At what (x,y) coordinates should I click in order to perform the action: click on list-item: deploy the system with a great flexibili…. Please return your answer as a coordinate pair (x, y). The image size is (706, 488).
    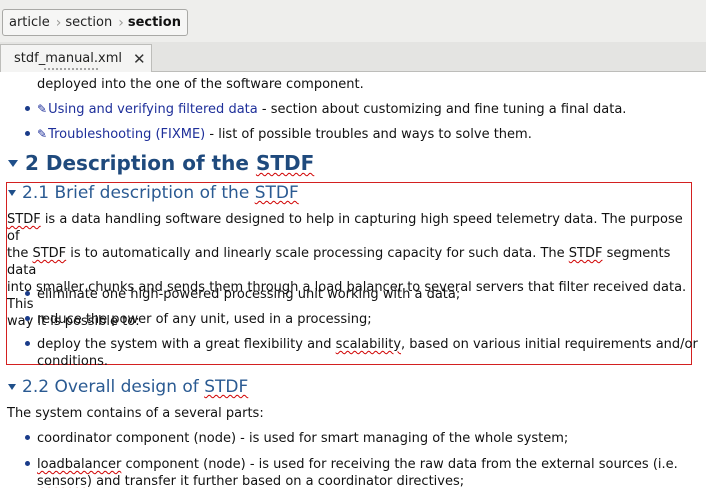
    Looking at the image, I should click on (367, 353).